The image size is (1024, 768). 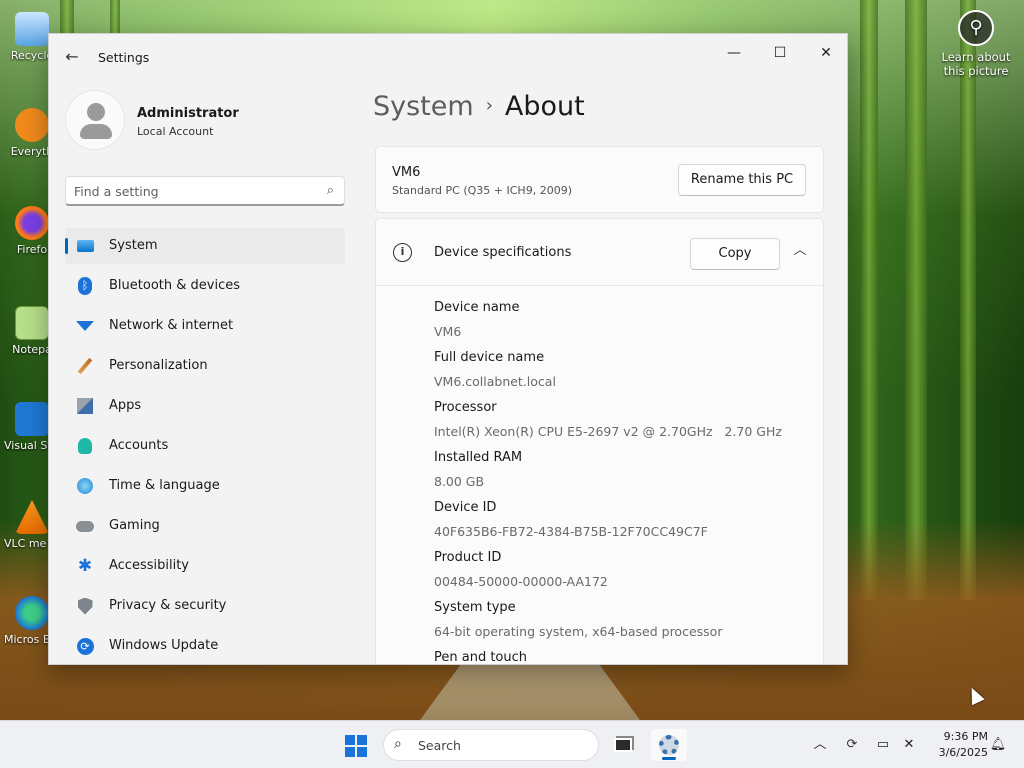 What do you see at coordinates (205, 646) in the screenshot?
I see `sidebar-item-windows-update: ⟳ Windows Update` at bounding box center [205, 646].